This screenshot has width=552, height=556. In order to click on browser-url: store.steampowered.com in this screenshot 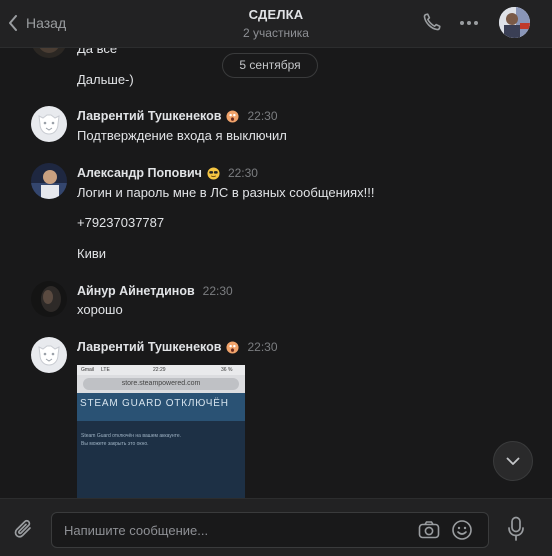, I will do `click(161, 384)`.